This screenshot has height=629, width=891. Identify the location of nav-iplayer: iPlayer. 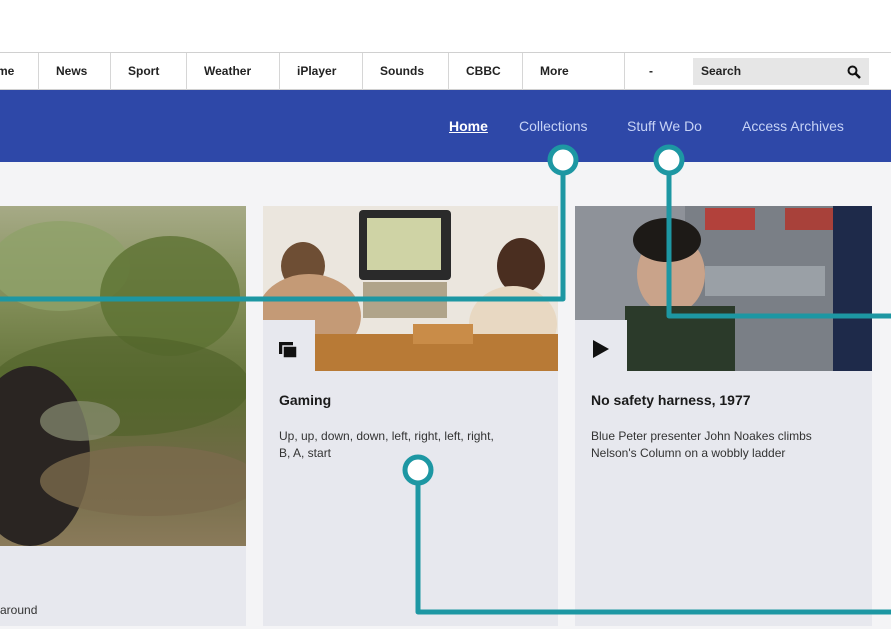
(320, 71).